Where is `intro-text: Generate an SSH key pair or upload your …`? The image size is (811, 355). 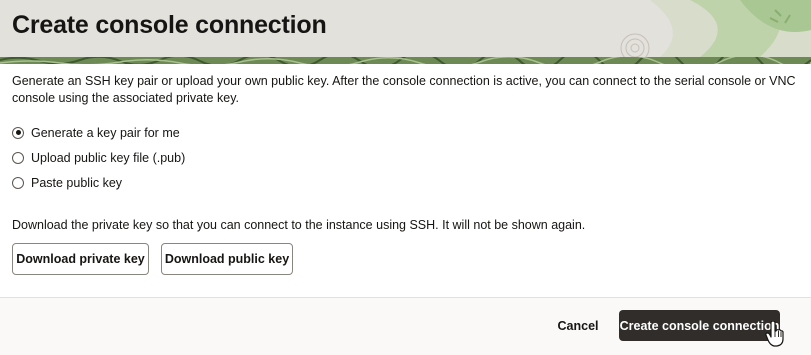 intro-text: Generate an SSH key pair or upload your … is located at coordinates (404, 89).